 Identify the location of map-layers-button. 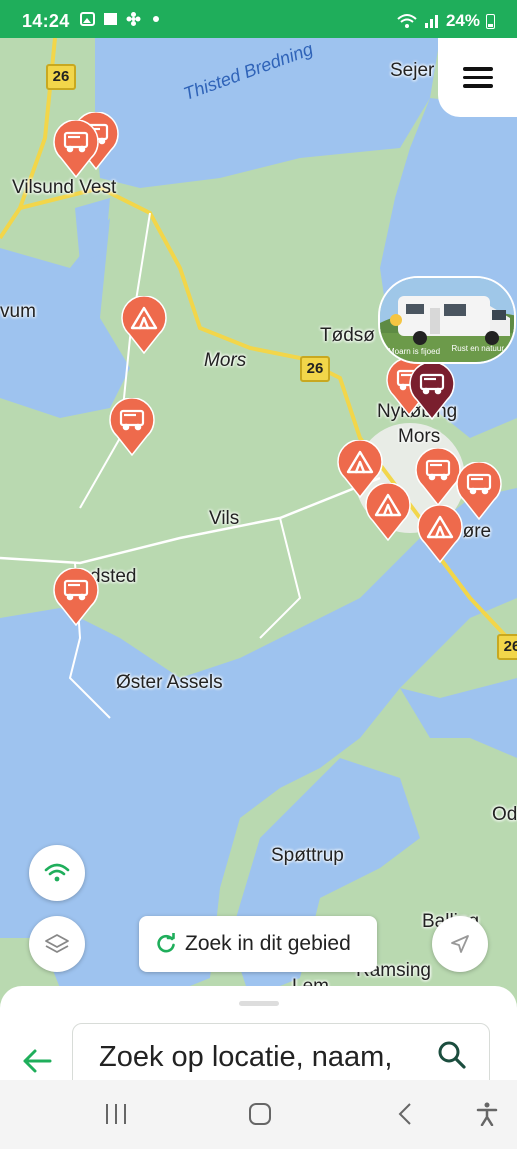
(57, 944).